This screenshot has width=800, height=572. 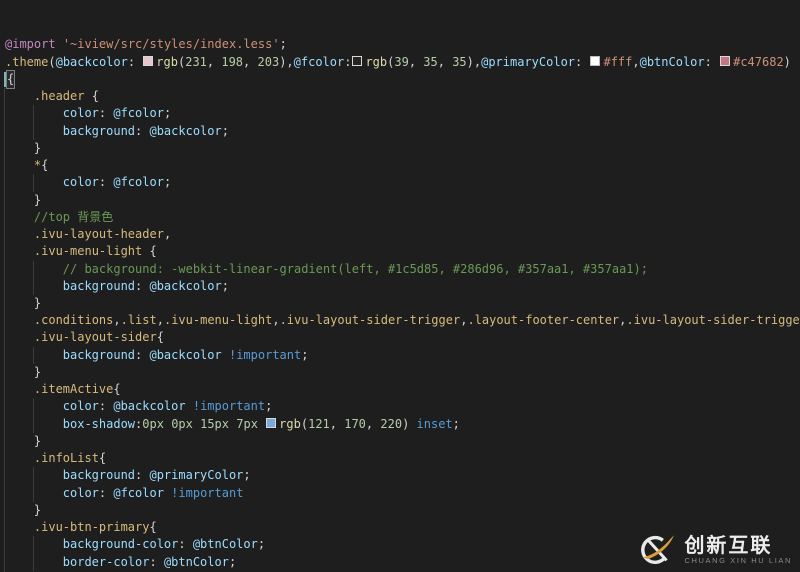 I want to click on code-line: .ivu-layout-header,, so click(x=402, y=235).